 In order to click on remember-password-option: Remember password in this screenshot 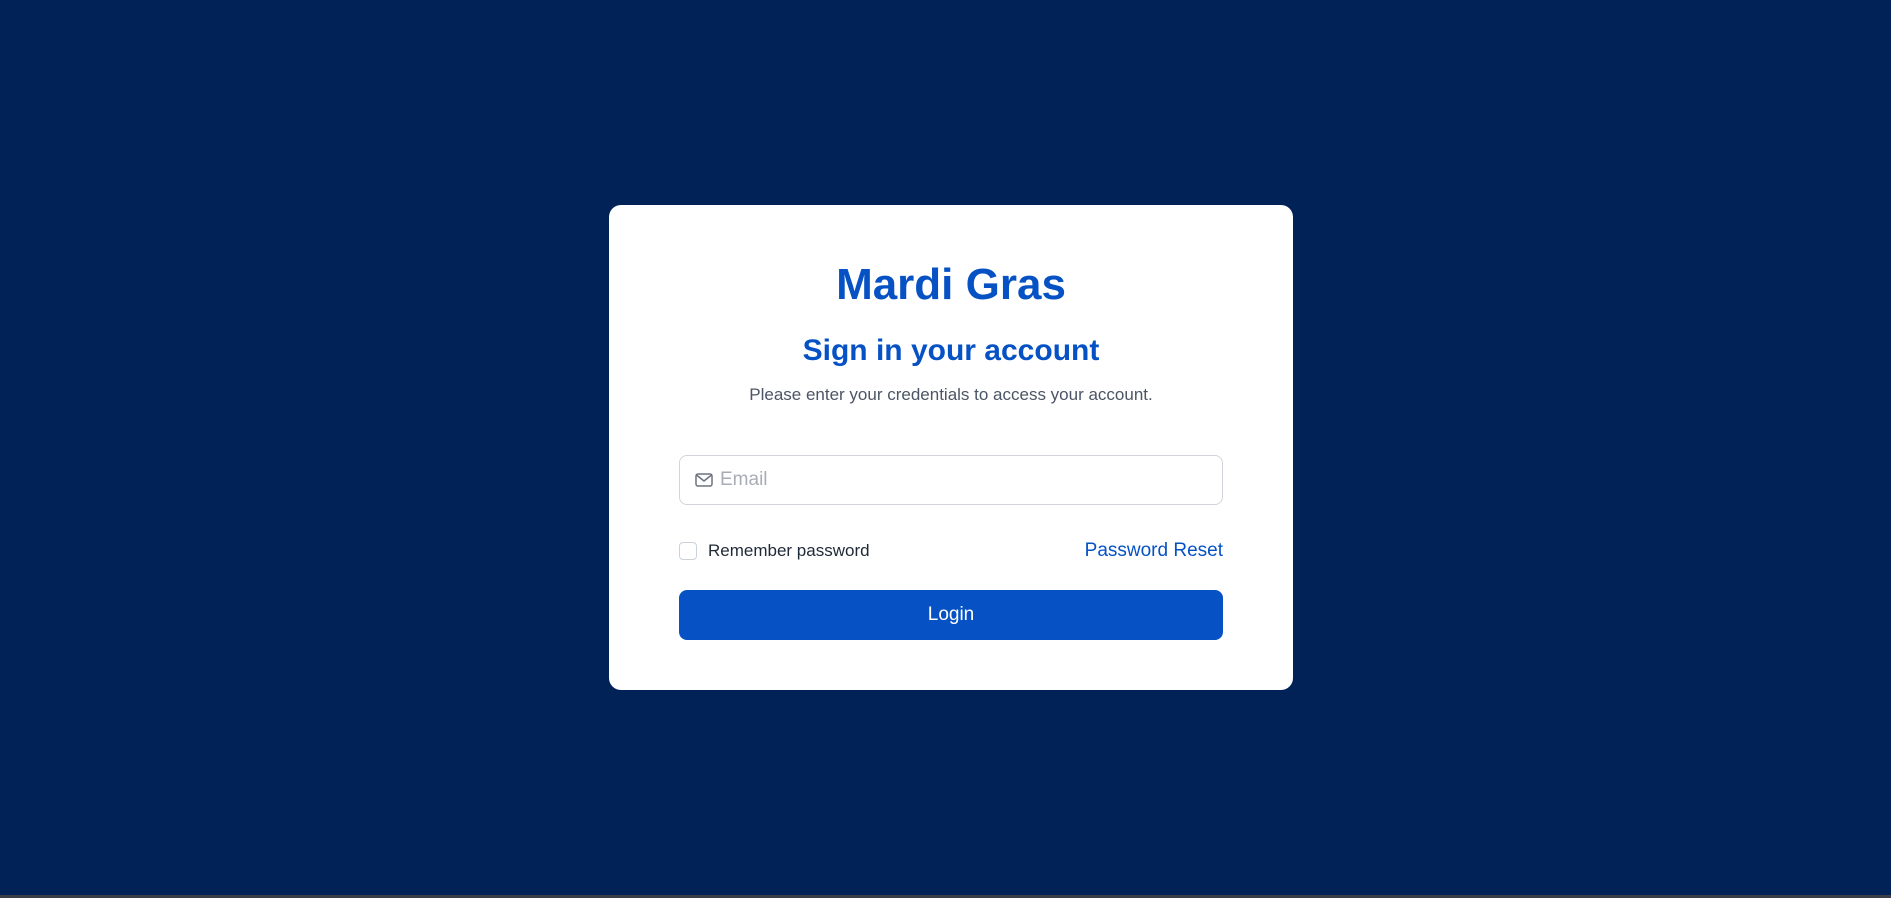, I will do `click(774, 551)`.